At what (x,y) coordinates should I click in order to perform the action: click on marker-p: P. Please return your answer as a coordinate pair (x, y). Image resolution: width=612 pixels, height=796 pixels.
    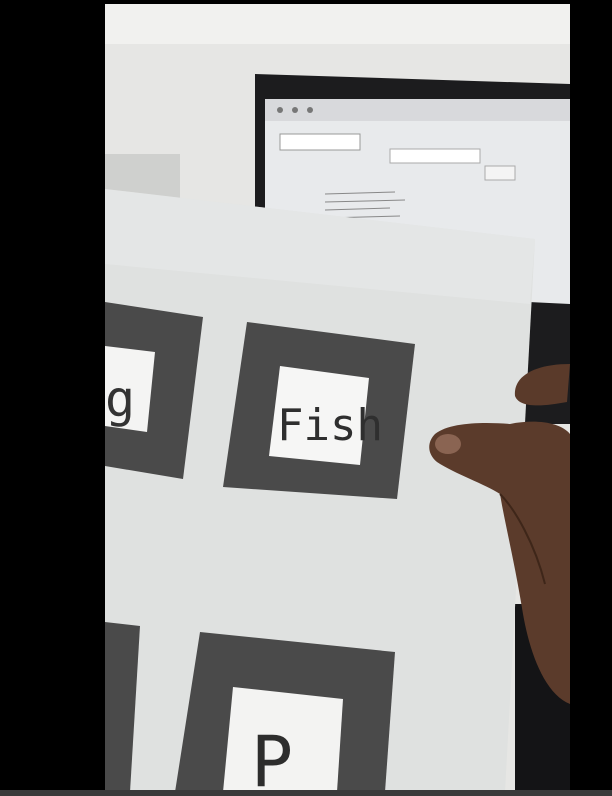
    Looking at the image, I should click on (285, 712).